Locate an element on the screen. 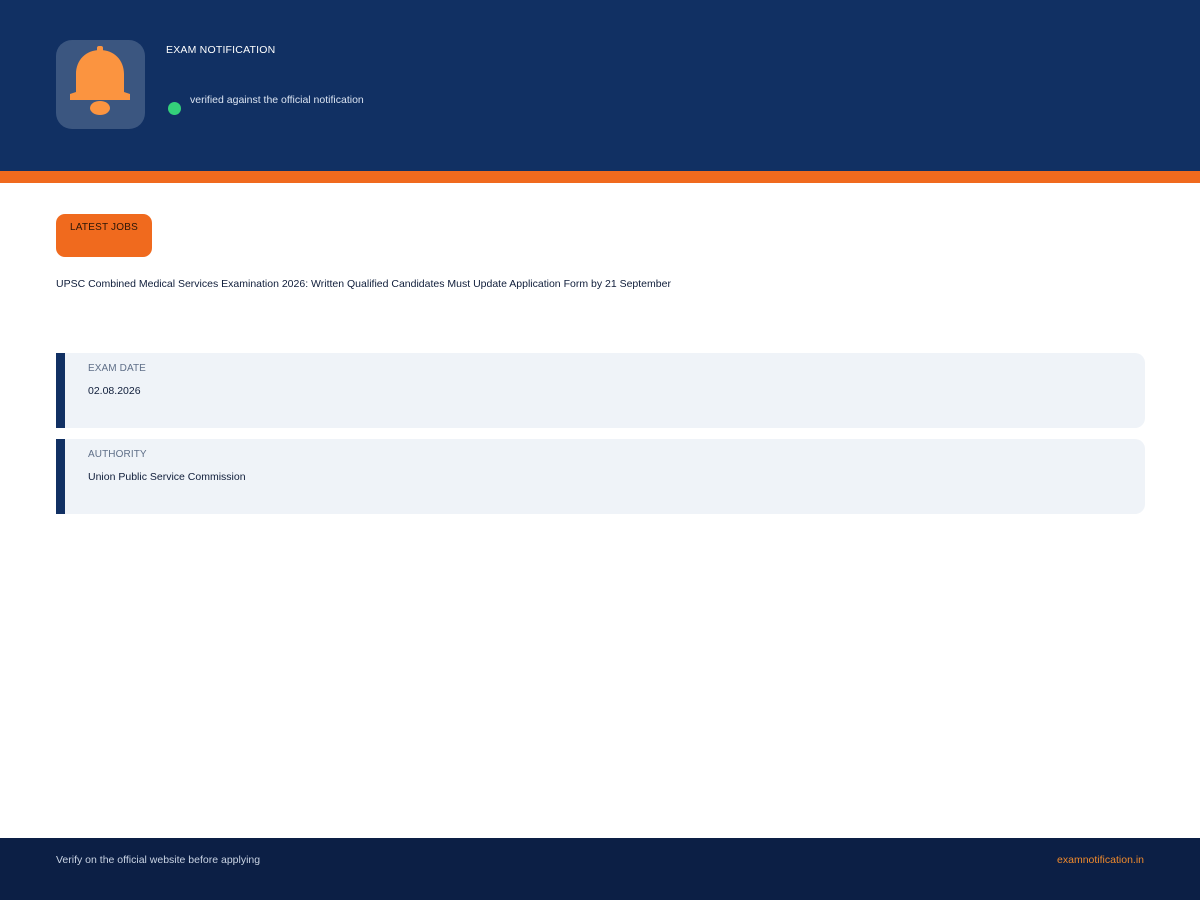 The height and width of the screenshot is (900, 1200). logo-tile is located at coordinates (100, 84).